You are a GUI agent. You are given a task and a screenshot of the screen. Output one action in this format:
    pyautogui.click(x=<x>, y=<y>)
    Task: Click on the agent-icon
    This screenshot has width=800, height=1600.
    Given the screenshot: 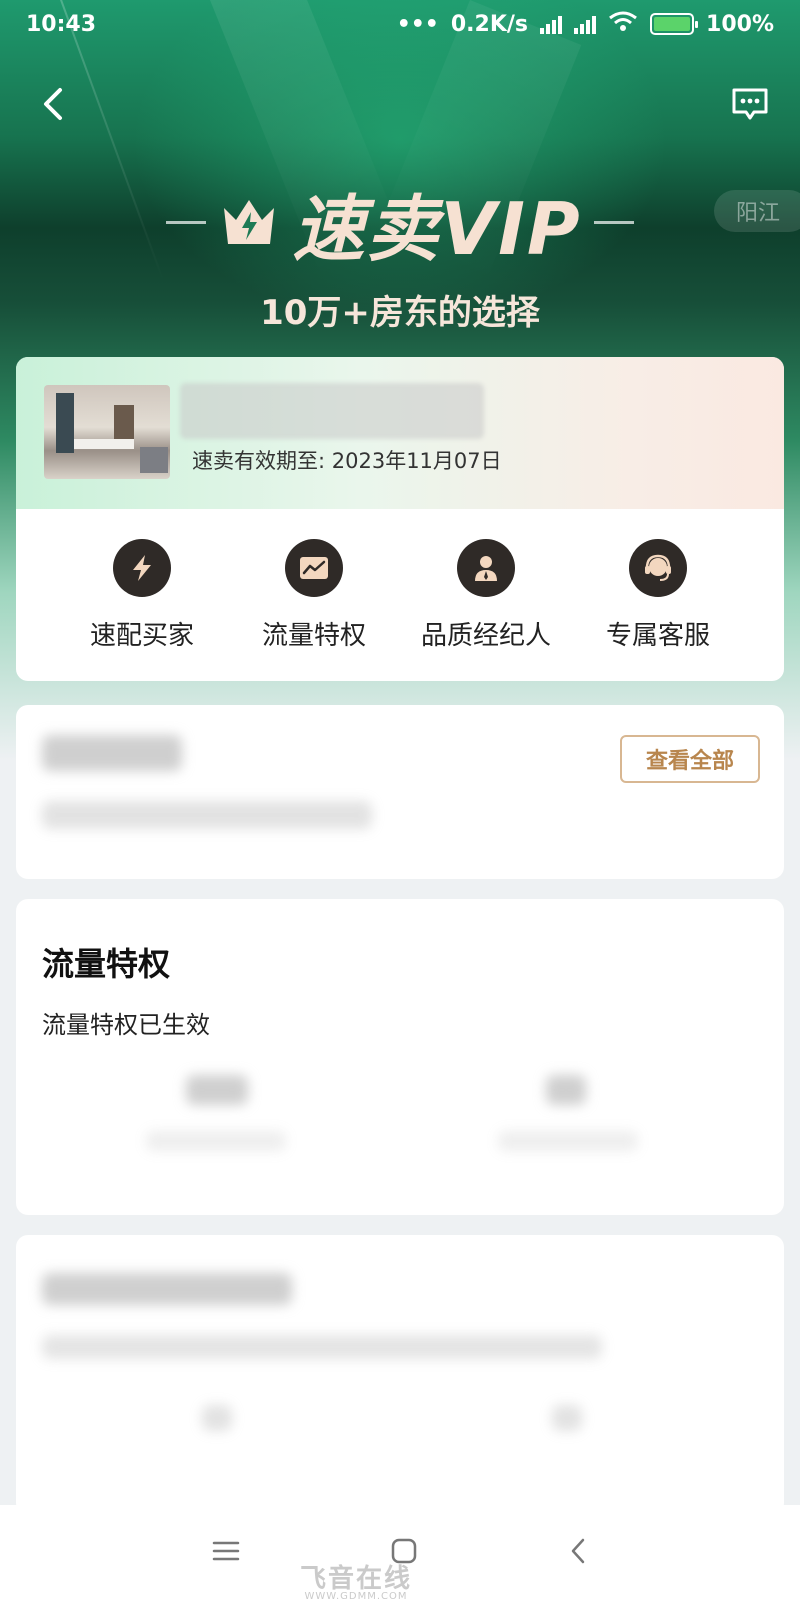 What is the action you would take?
    pyautogui.click(x=486, y=568)
    